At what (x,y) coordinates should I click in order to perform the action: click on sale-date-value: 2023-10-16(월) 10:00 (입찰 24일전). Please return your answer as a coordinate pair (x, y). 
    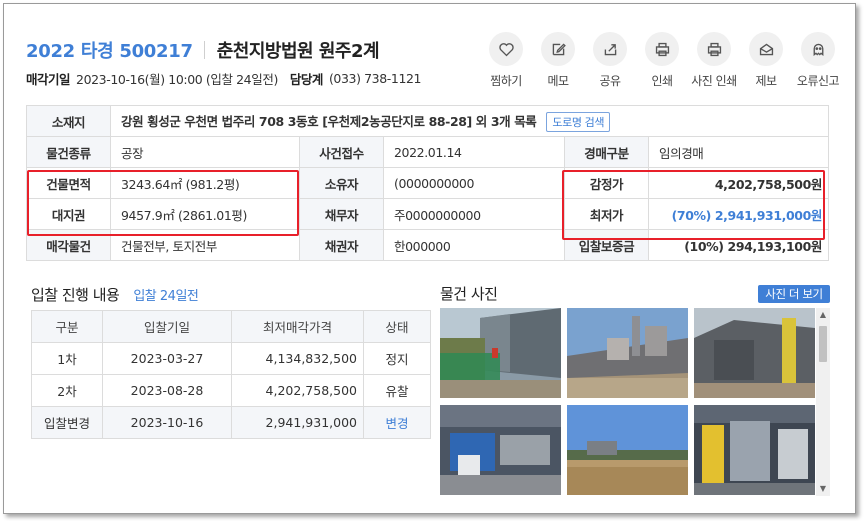
    Looking at the image, I should click on (177, 79).